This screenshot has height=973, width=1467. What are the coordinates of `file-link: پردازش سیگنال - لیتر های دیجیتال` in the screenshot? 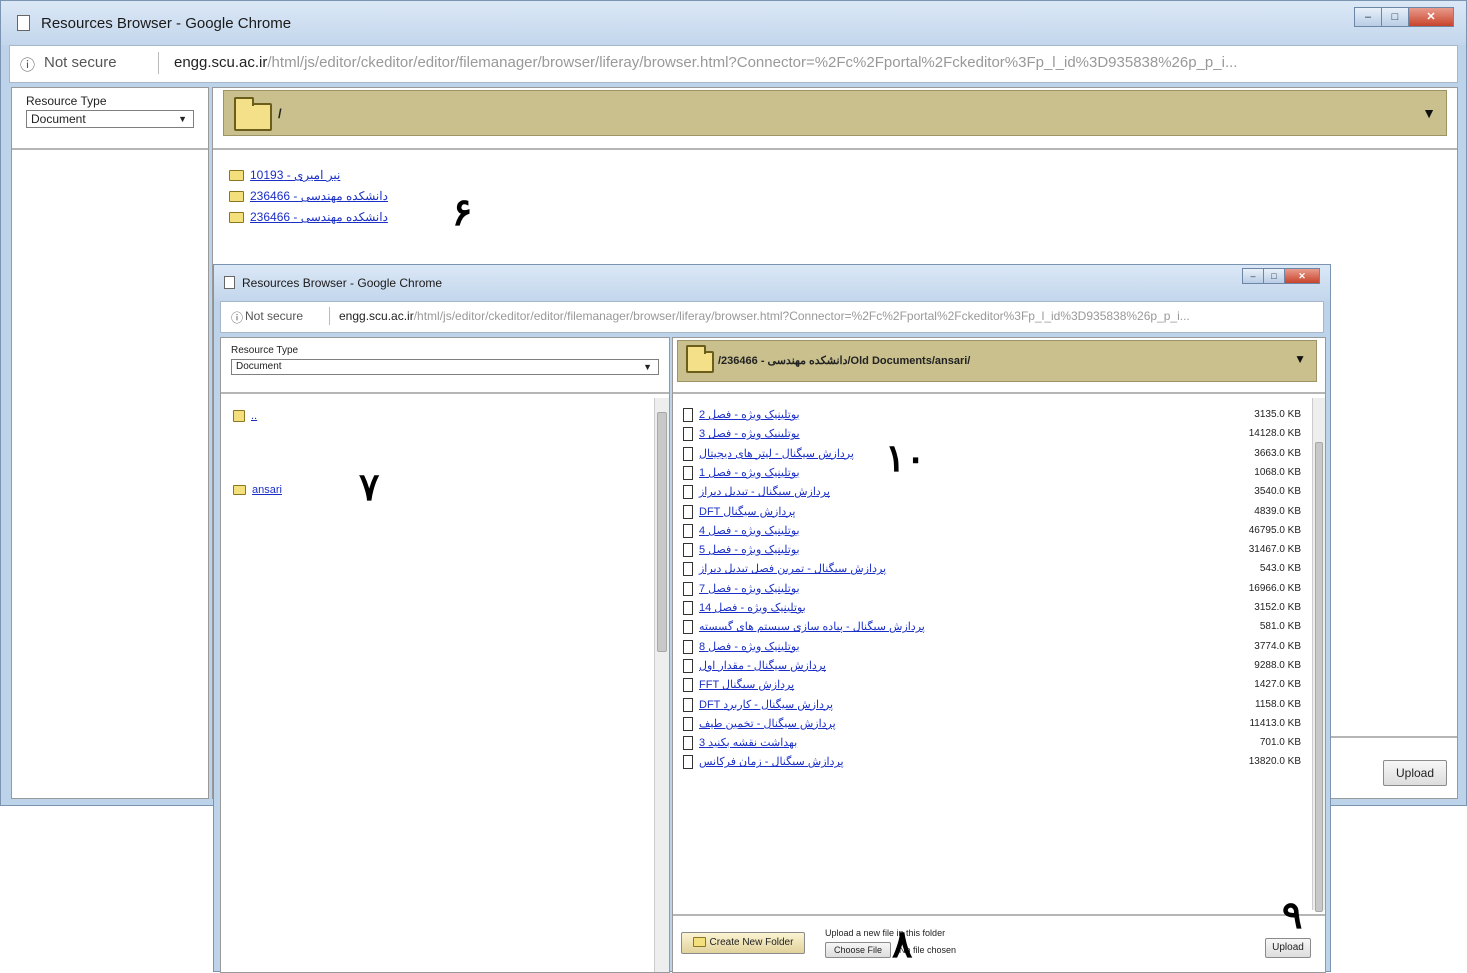 It's located at (776, 453).